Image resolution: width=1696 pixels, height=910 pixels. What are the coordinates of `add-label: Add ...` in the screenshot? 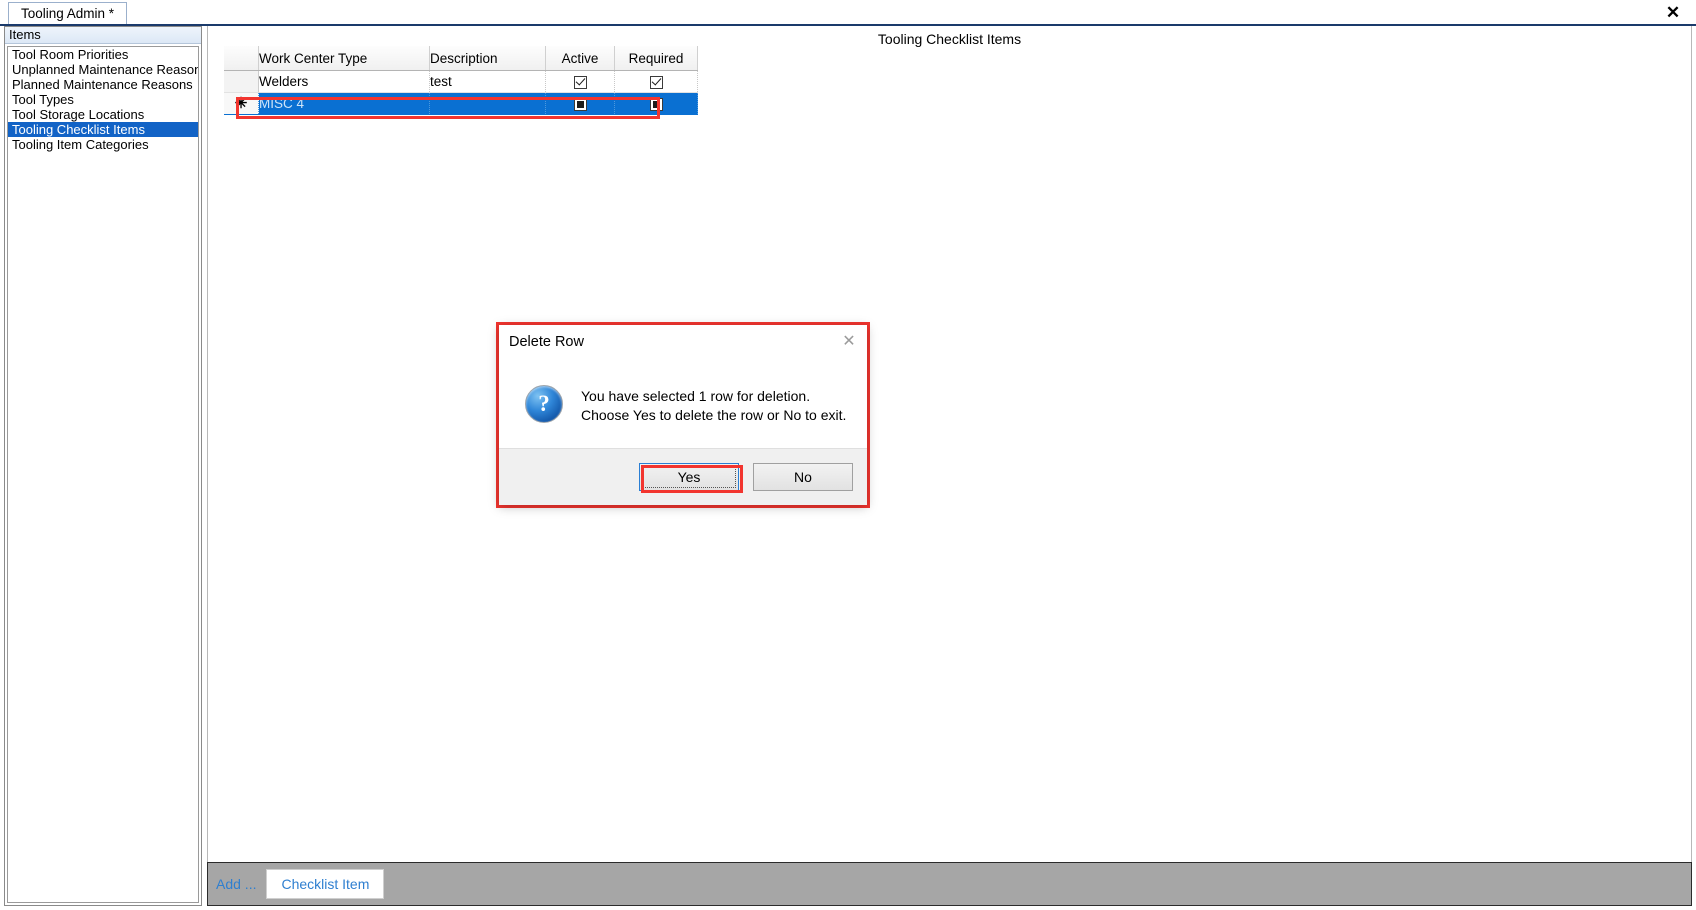 It's located at (236, 884).